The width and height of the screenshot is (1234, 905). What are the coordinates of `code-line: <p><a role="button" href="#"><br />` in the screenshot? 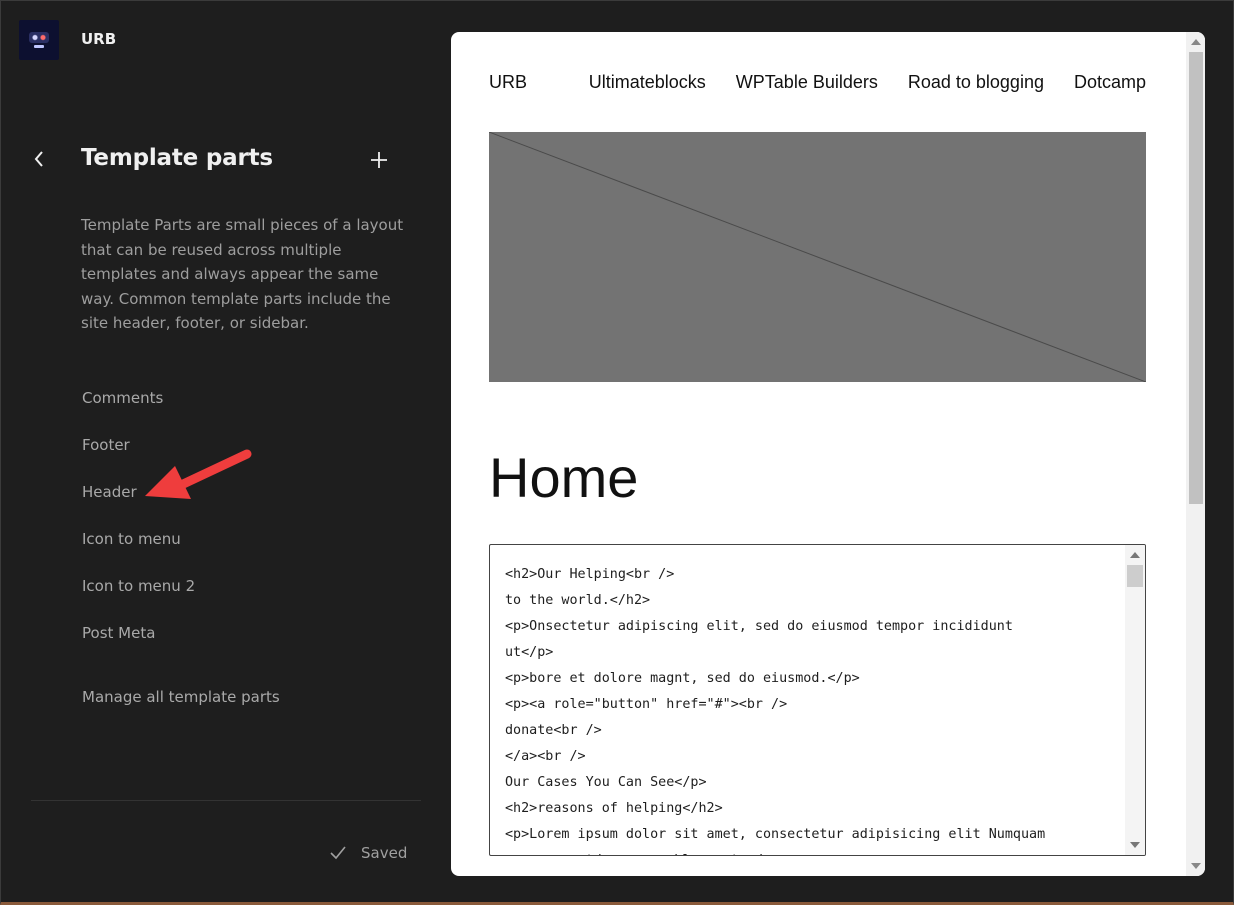 It's located at (646, 704).